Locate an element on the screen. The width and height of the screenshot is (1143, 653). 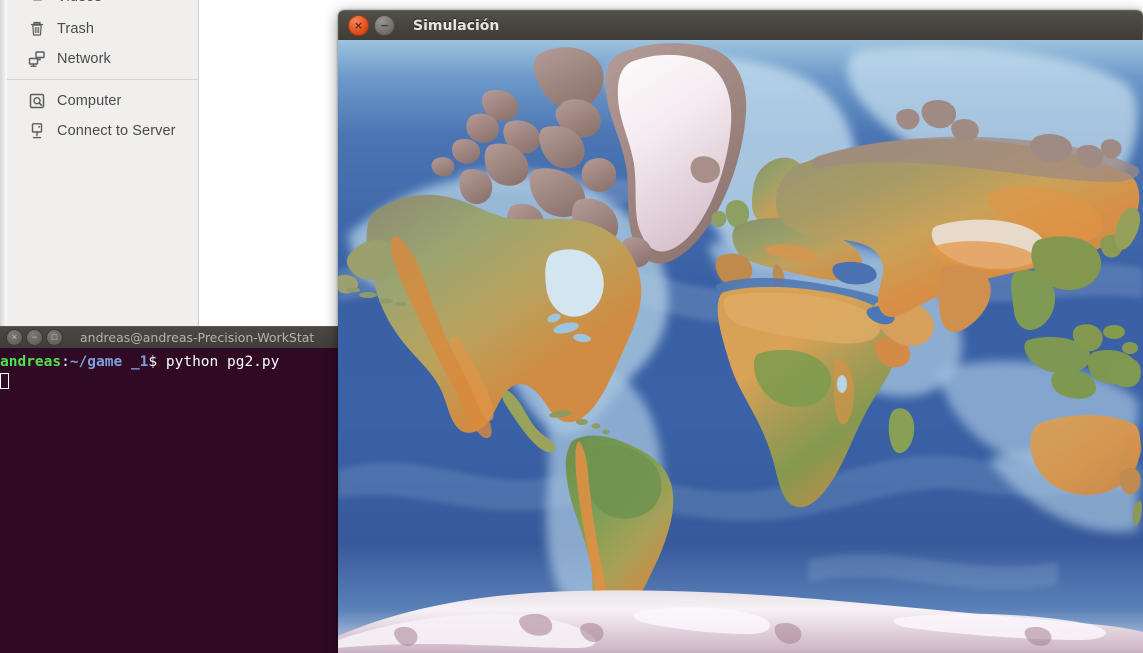
terminal-title: andreas@andreas-Precision-WorkStat is located at coordinates (197, 337).